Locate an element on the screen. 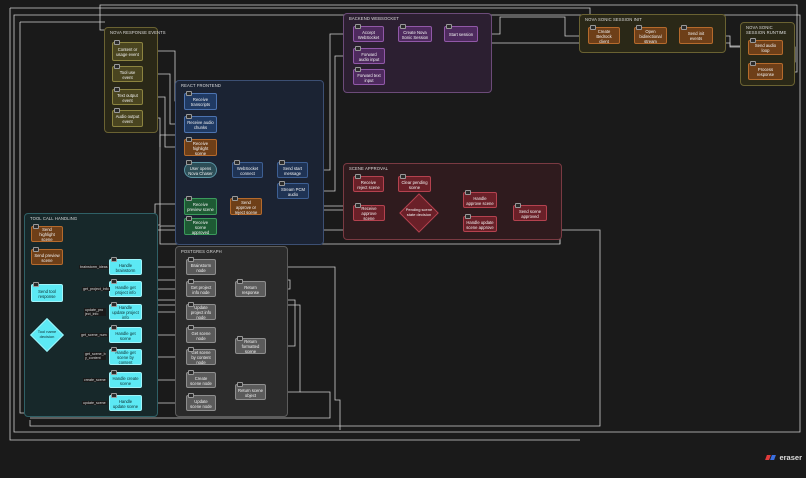 The width and height of the screenshot is (806, 478). node-label: Receive preview scene is located at coordinates (200, 207).